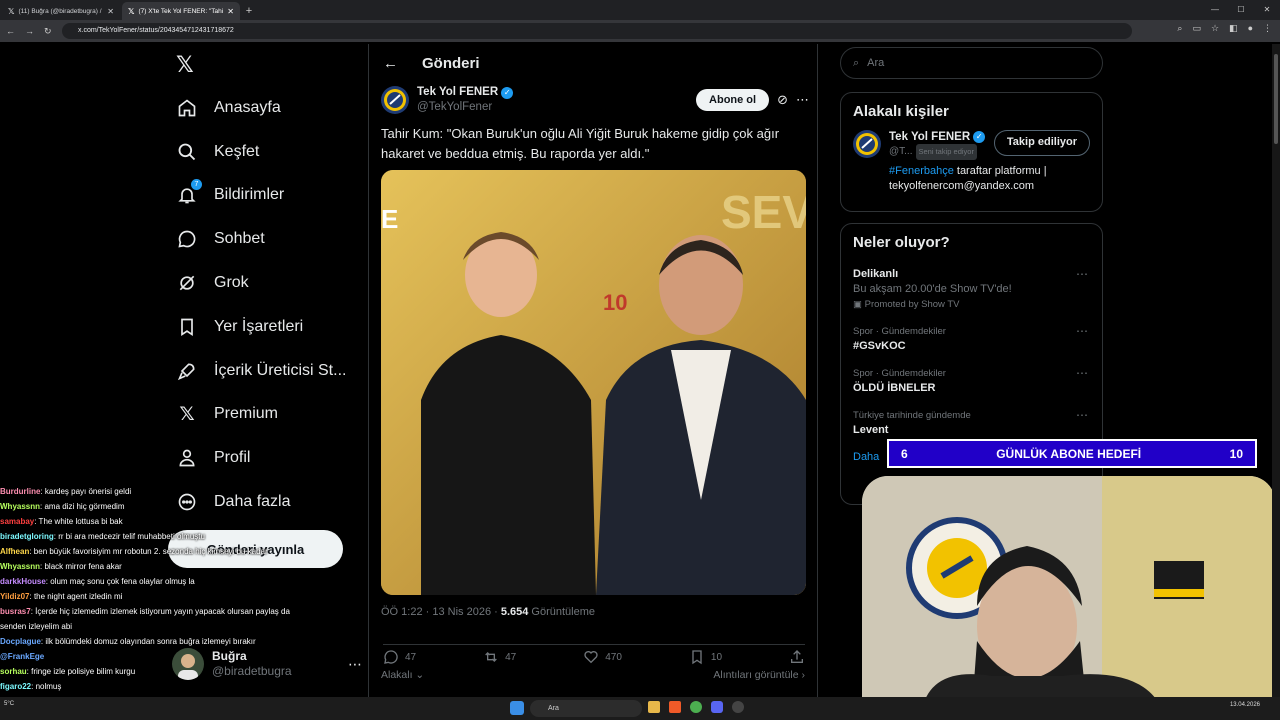  What do you see at coordinates (402, 675) in the screenshot?
I see `related-dropdown: Alakalı ⌄` at bounding box center [402, 675].